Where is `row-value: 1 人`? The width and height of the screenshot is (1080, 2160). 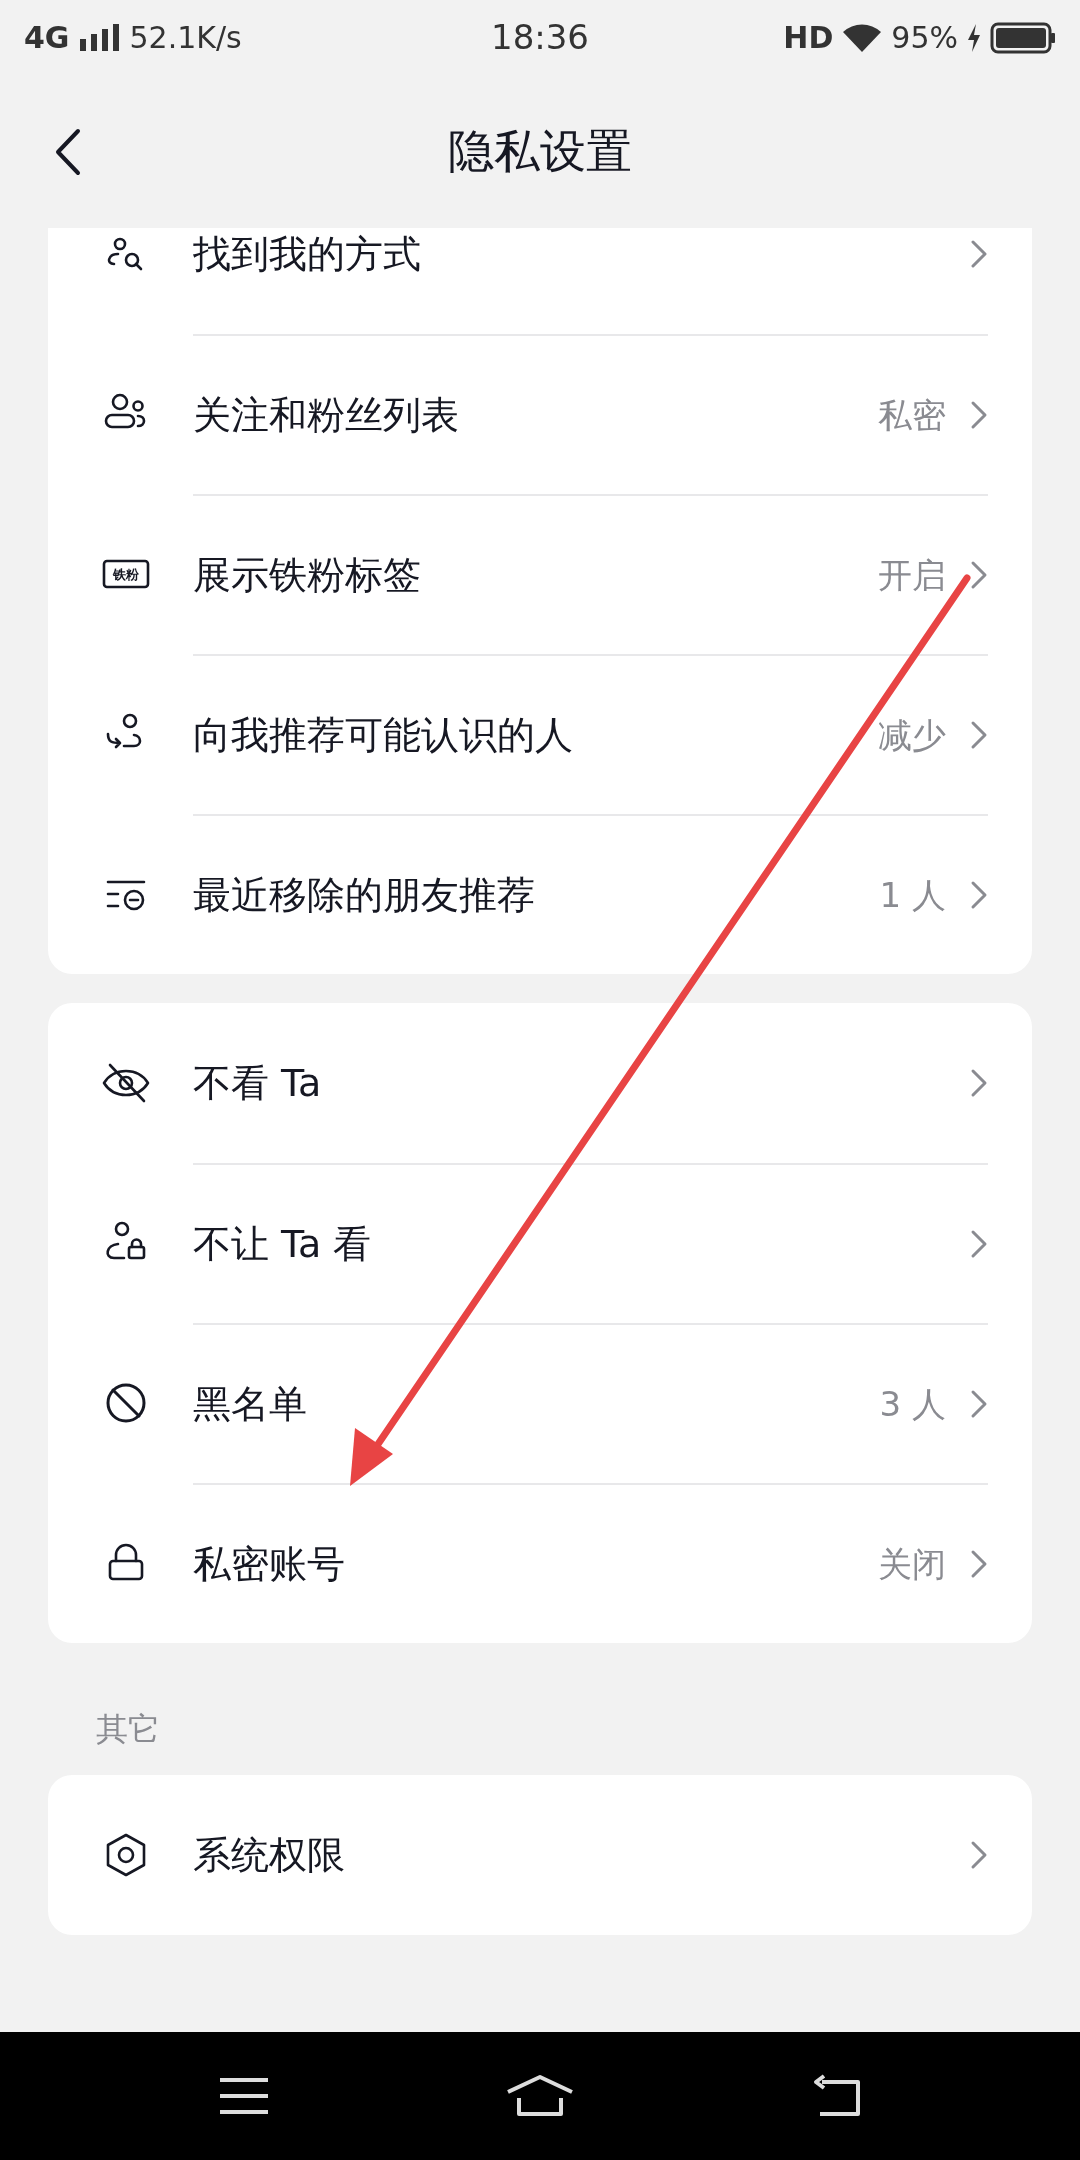 row-value: 1 人 is located at coordinates (912, 895).